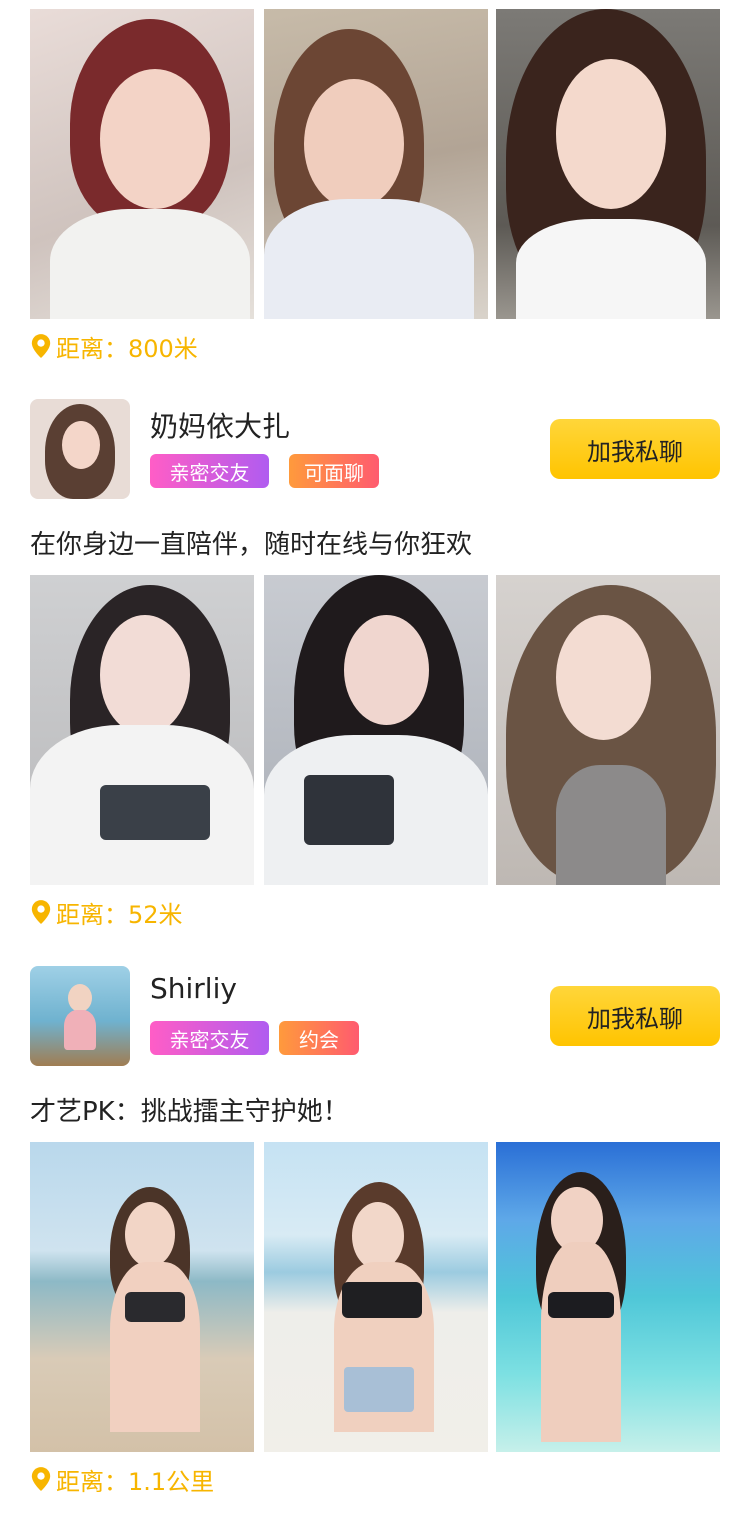 Image resolution: width=750 pixels, height=1528 pixels. What do you see at coordinates (334, 471) in the screenshot?
I see `tag-badge: 可面聊` at bounding box center [334, 471].